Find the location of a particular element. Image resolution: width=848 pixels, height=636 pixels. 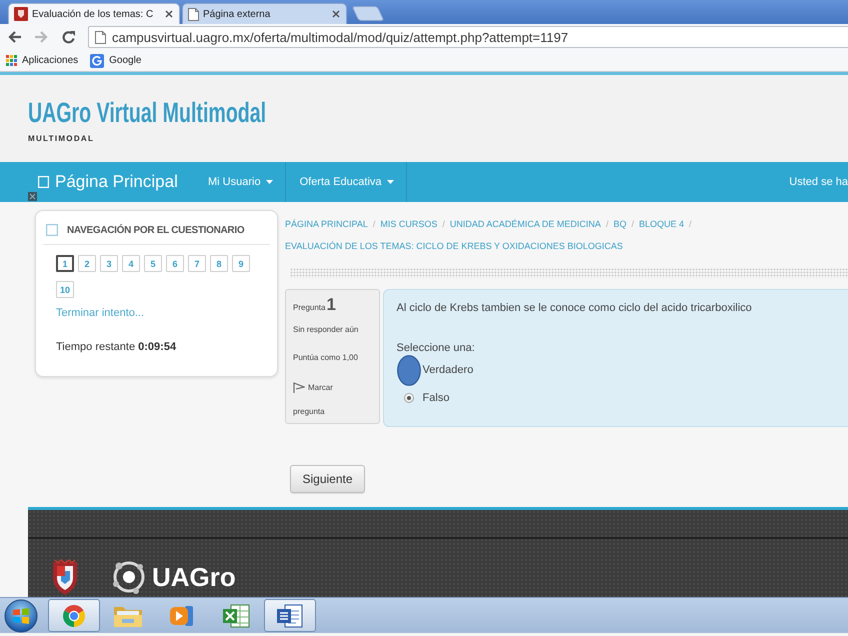

question-number-button: 7 is located at coordinates (197, 263).